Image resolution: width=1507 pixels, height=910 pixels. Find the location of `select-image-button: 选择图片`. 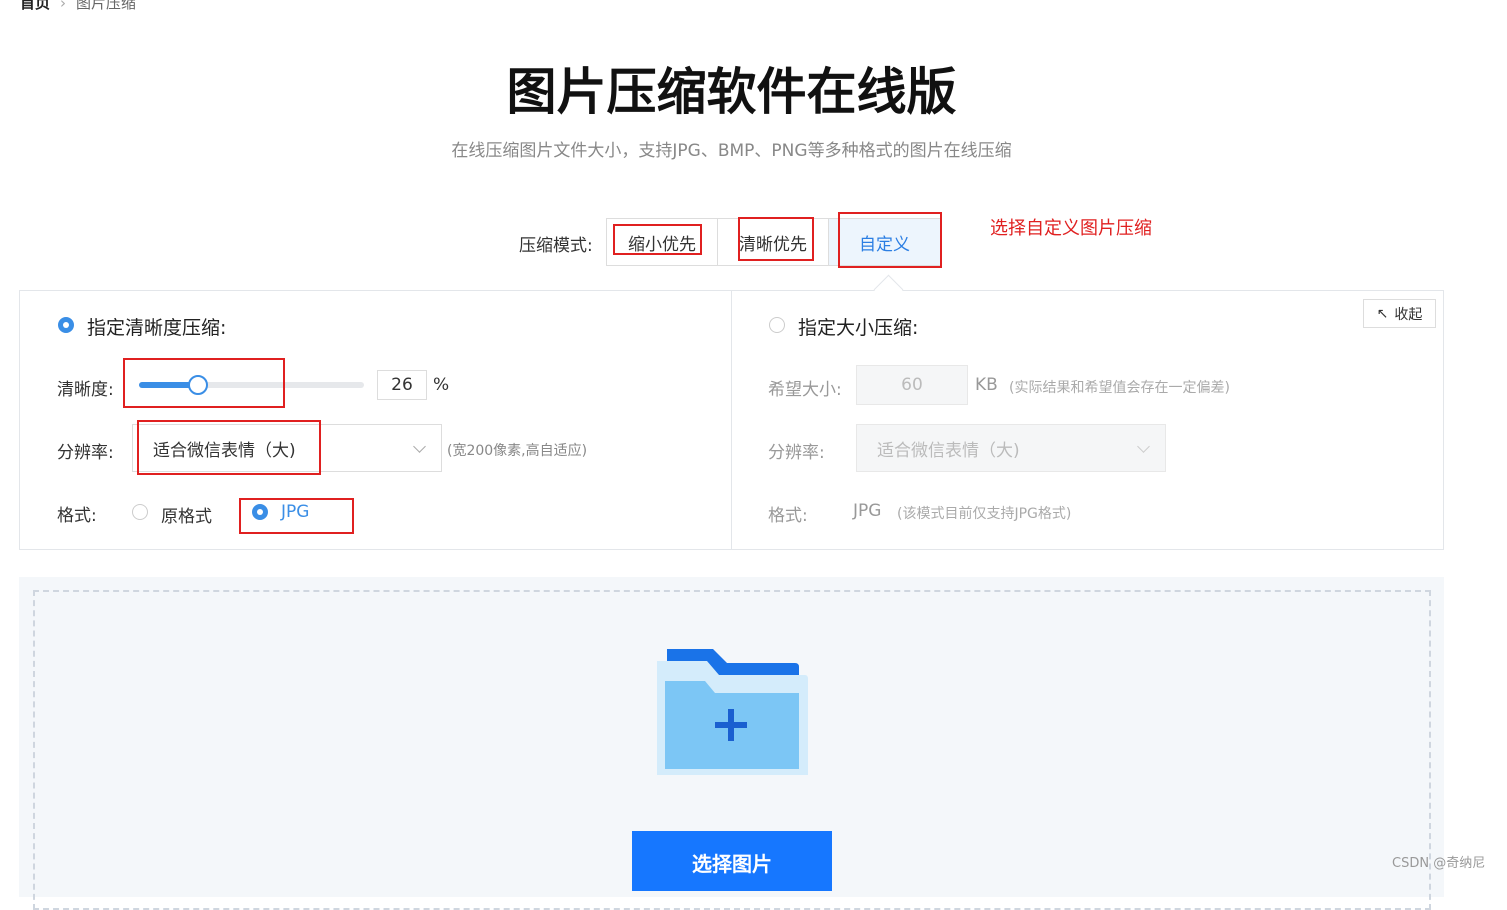

select-image-button: 选择图片 is located at coordinates (732, 861).